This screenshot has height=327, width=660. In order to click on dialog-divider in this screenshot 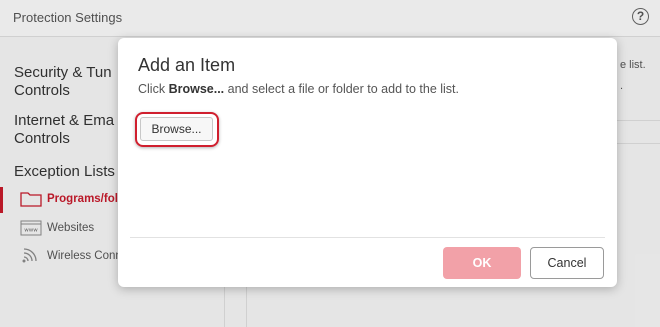, I will do `click(367, 237)`.